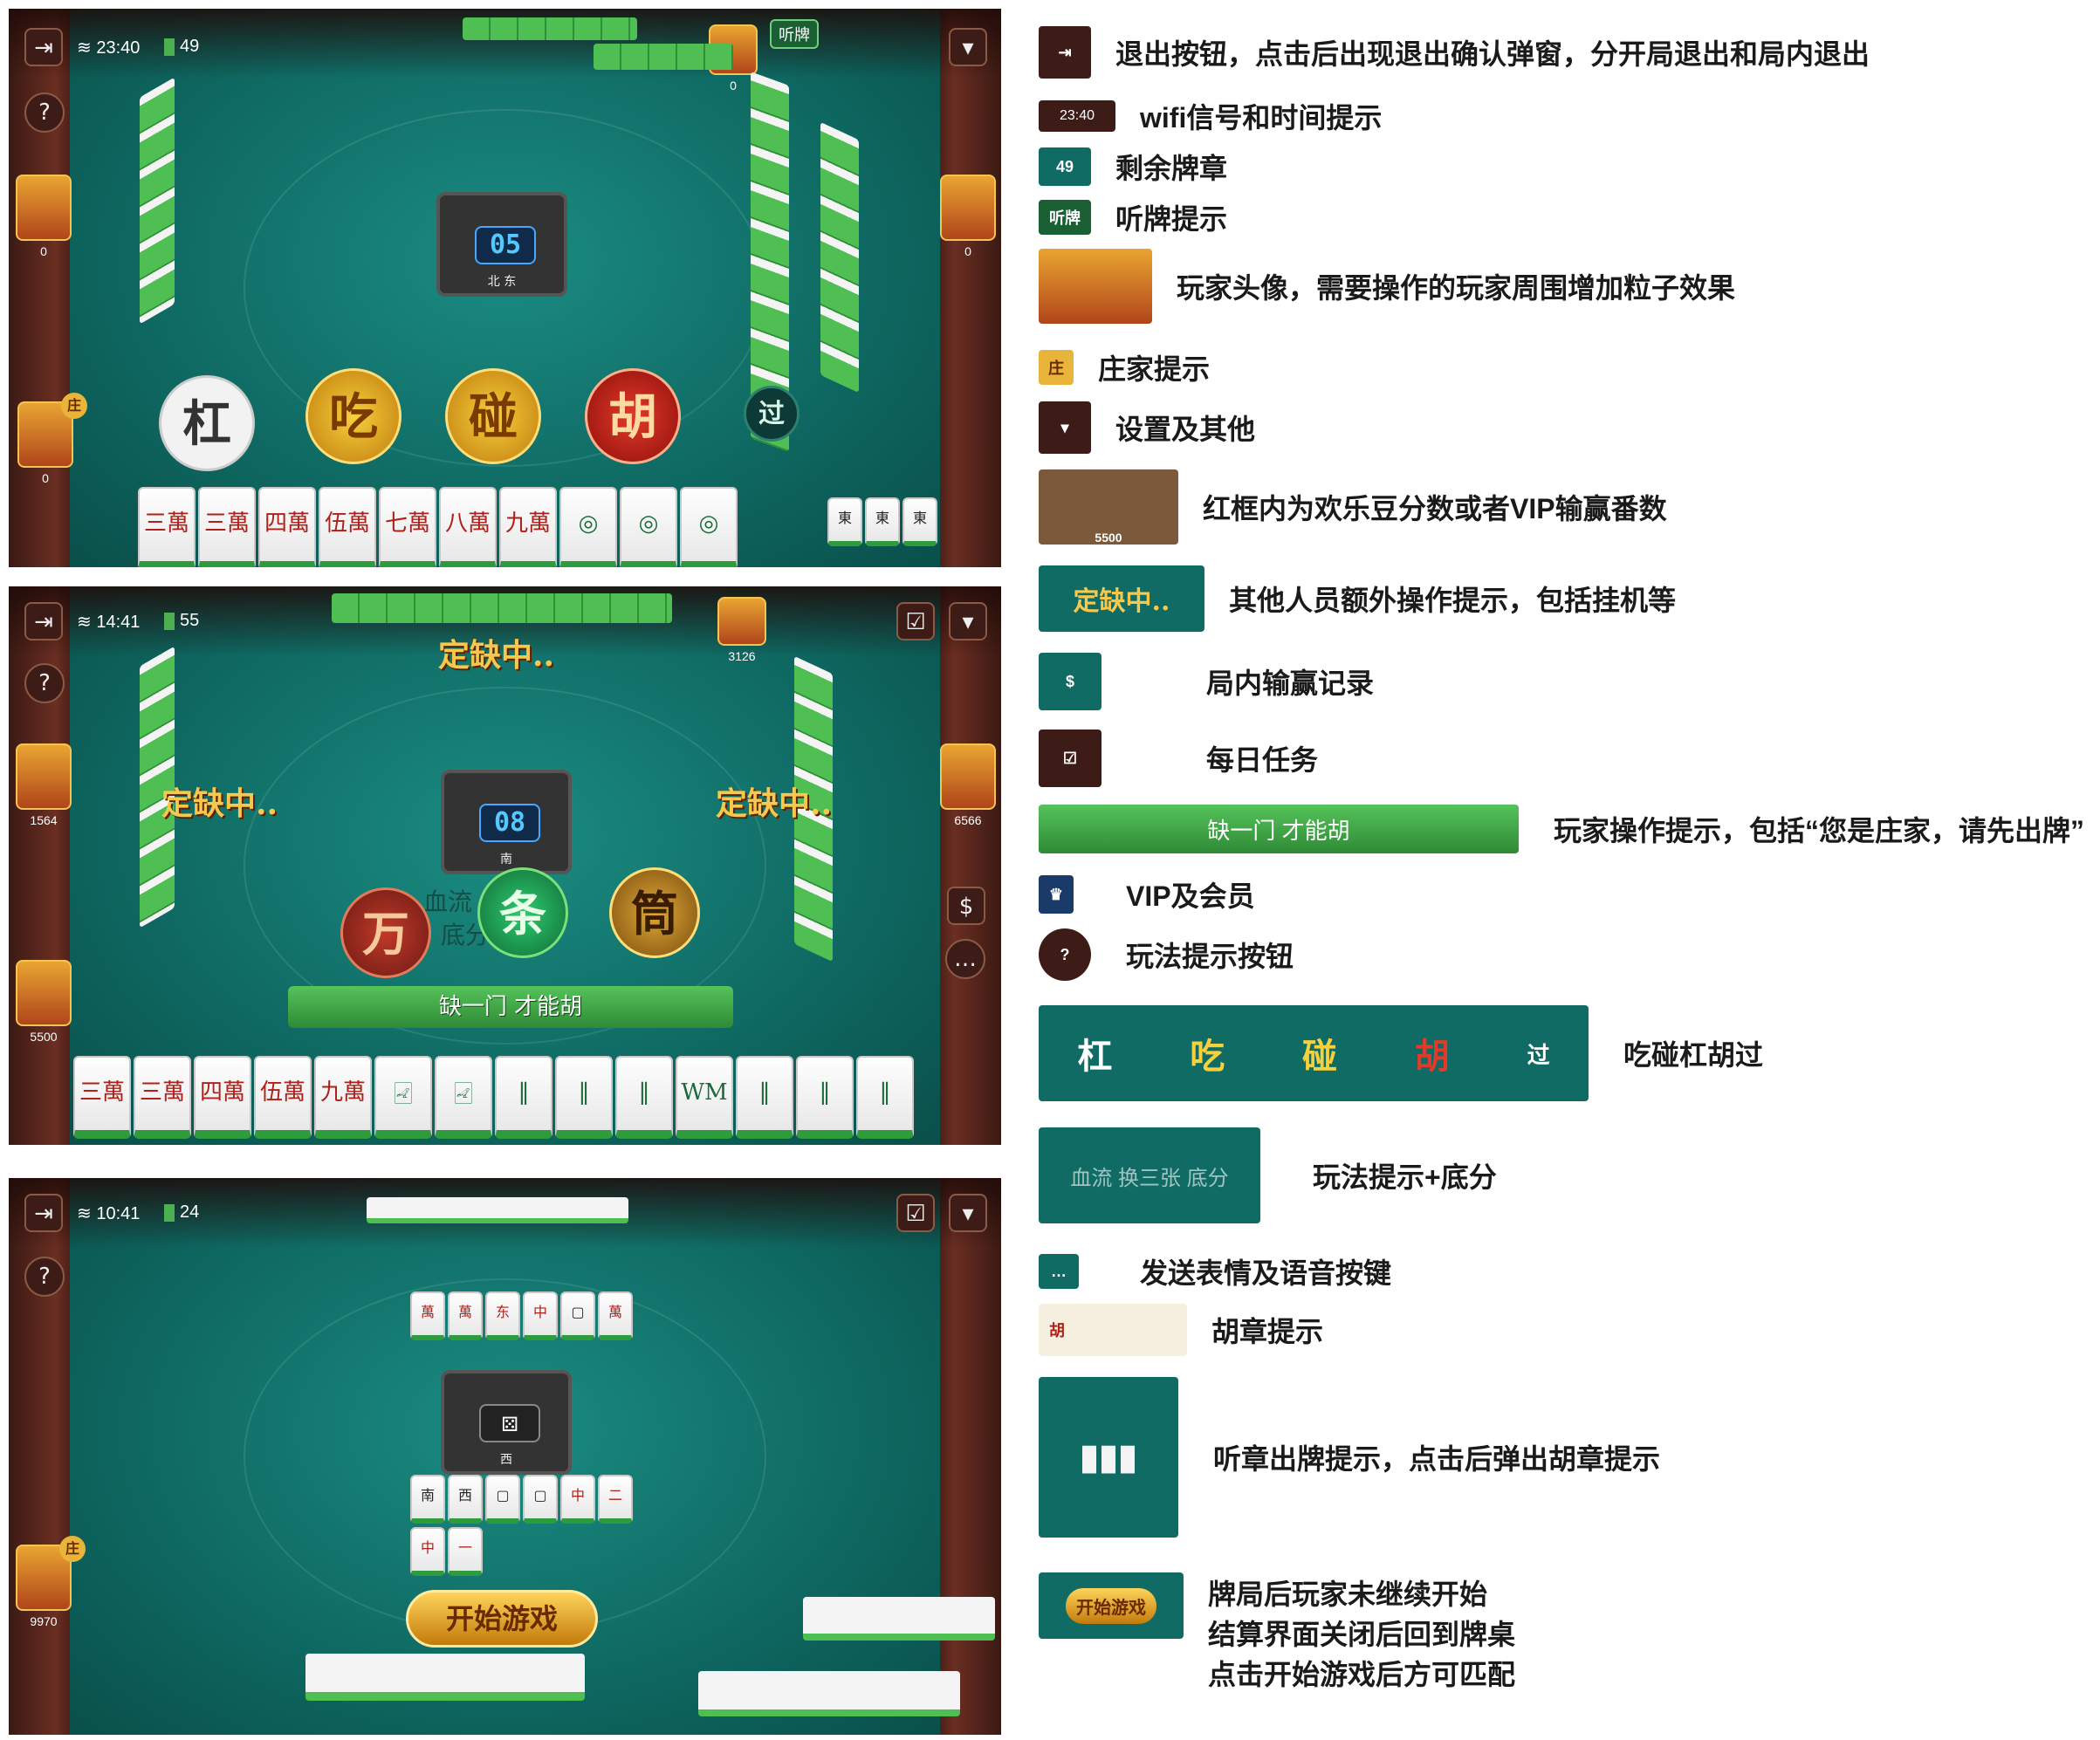  What do you see at coordinates (44, 216) in the screenshot?
I see `avatar-left: 0` at bounding box center [44, 216].